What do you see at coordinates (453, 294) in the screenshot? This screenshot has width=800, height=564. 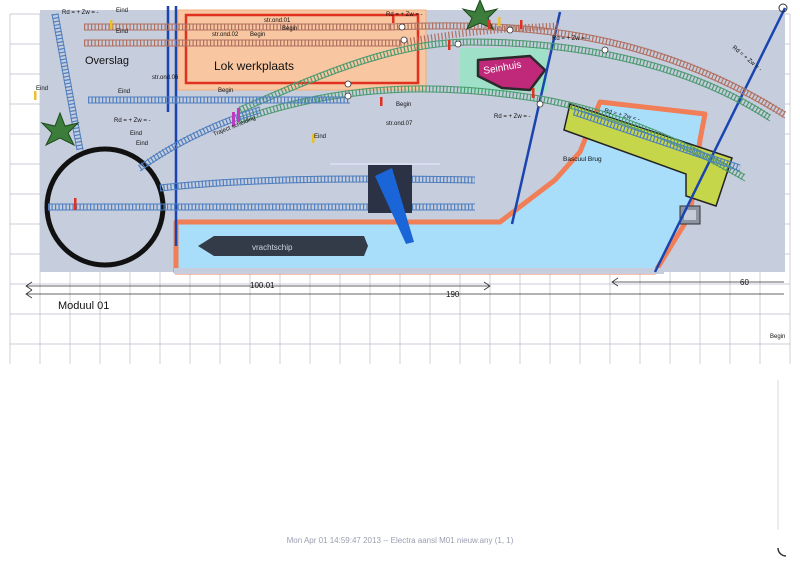 I see `dimension-190: 190` at bounding box center [453, 294].